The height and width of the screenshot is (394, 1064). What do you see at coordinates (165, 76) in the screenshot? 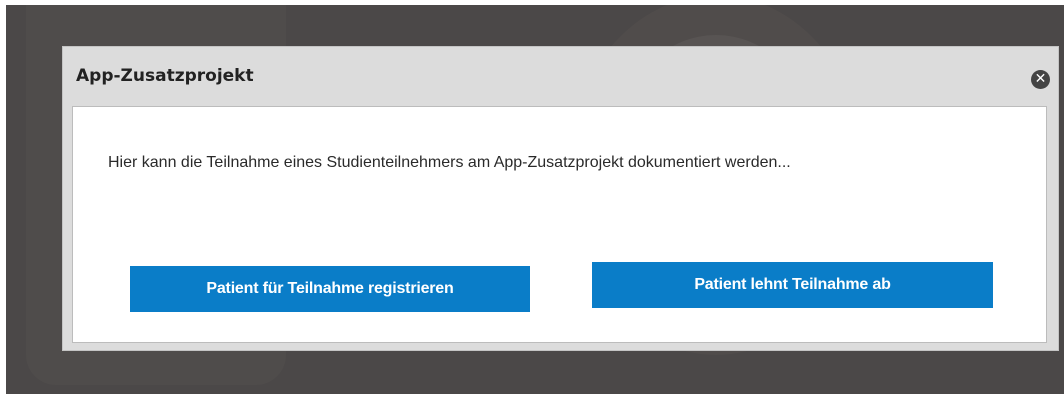
I see `dialog-title: App-Zusatzprojekt` at bounding box center [165, 76].